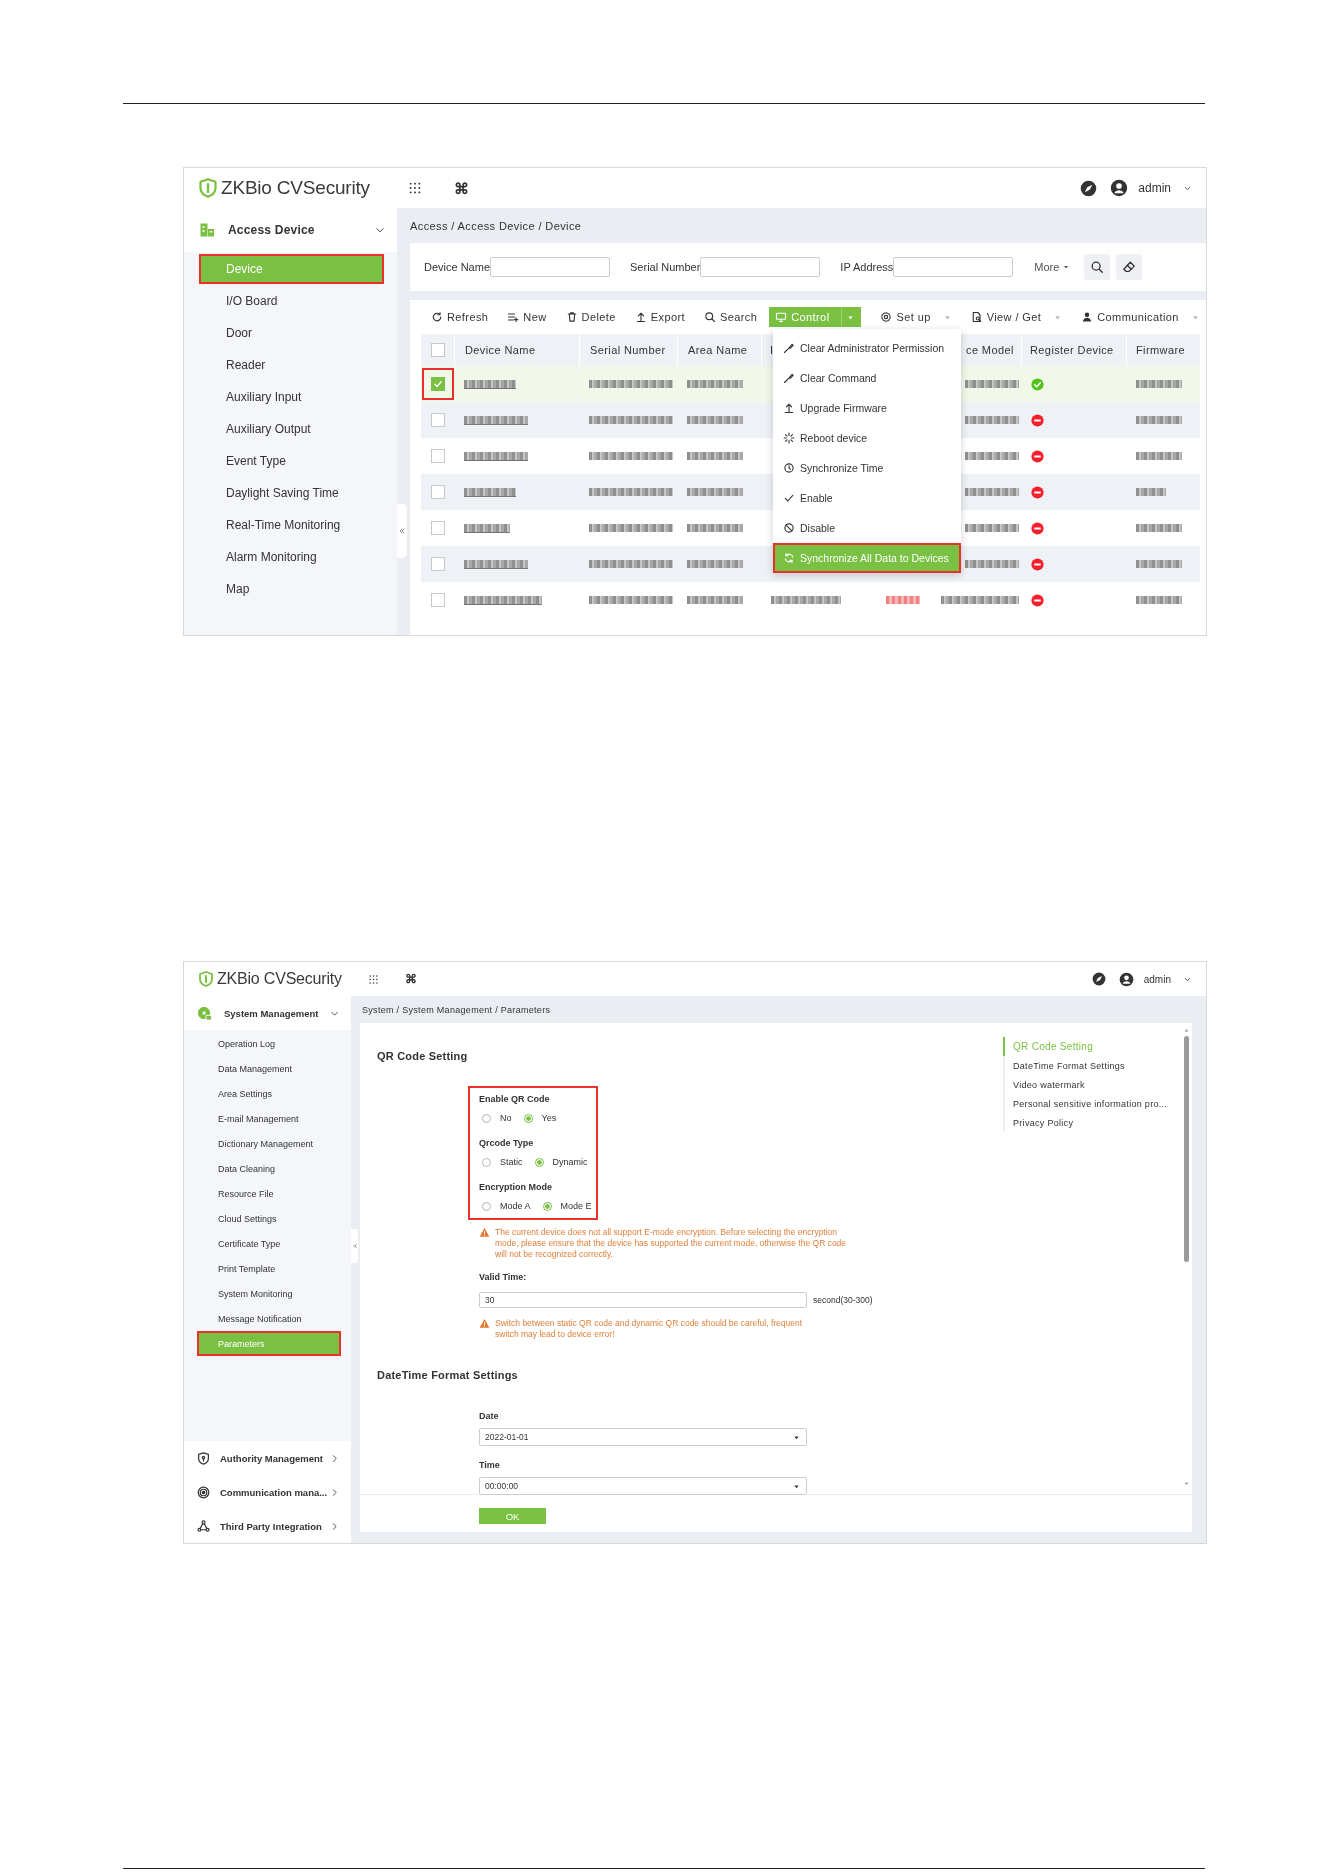 The height and width of the screenshot is (1872, 1324). What do you see at coordinates (570, 1162) in the screenshot?
I see `radio-label: Dynamic` at bounding box center [570, 1162].